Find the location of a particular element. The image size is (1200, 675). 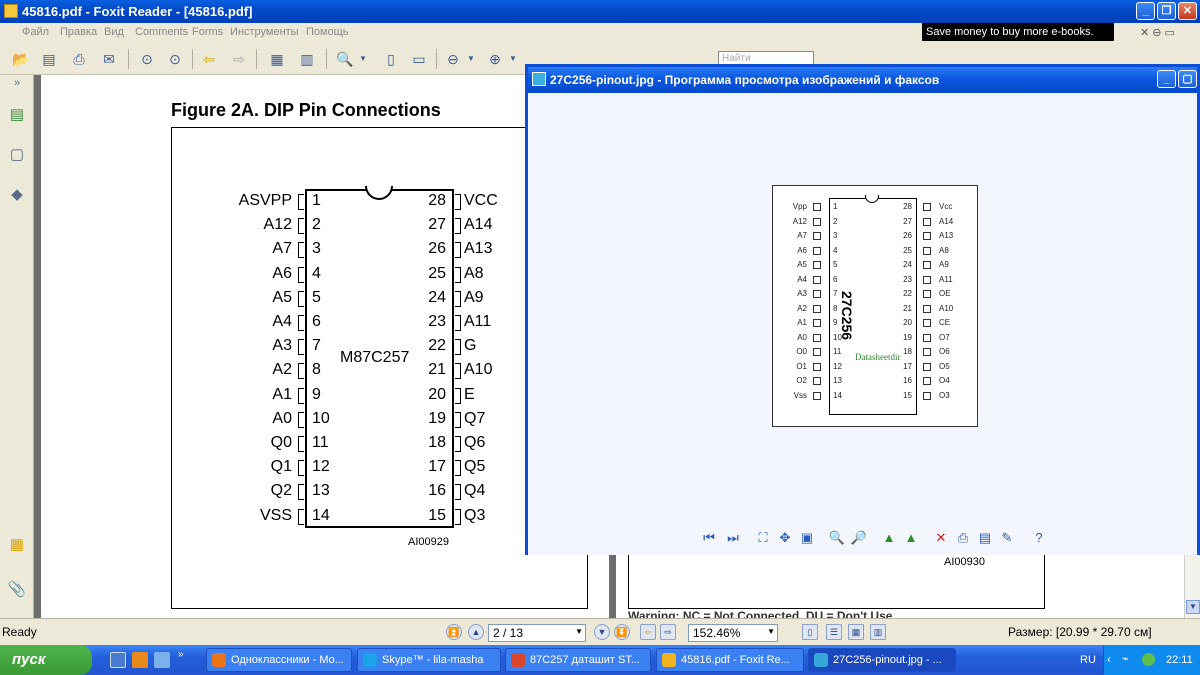

zoom-in-icon: ⊕ is located at coordinates (495, 59).